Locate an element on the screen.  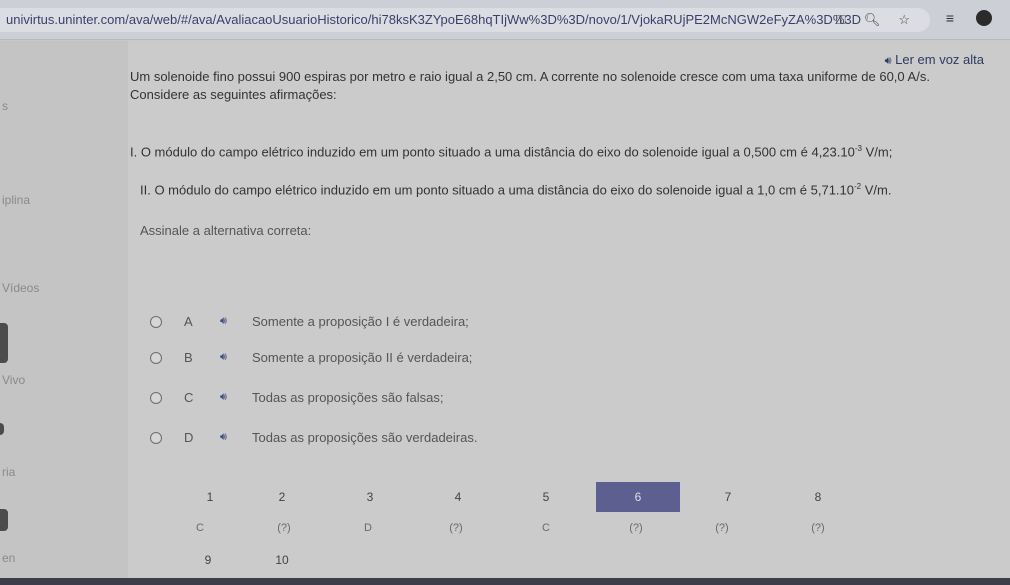
question-nav-8: 8 is located at coordinates (818, 497).